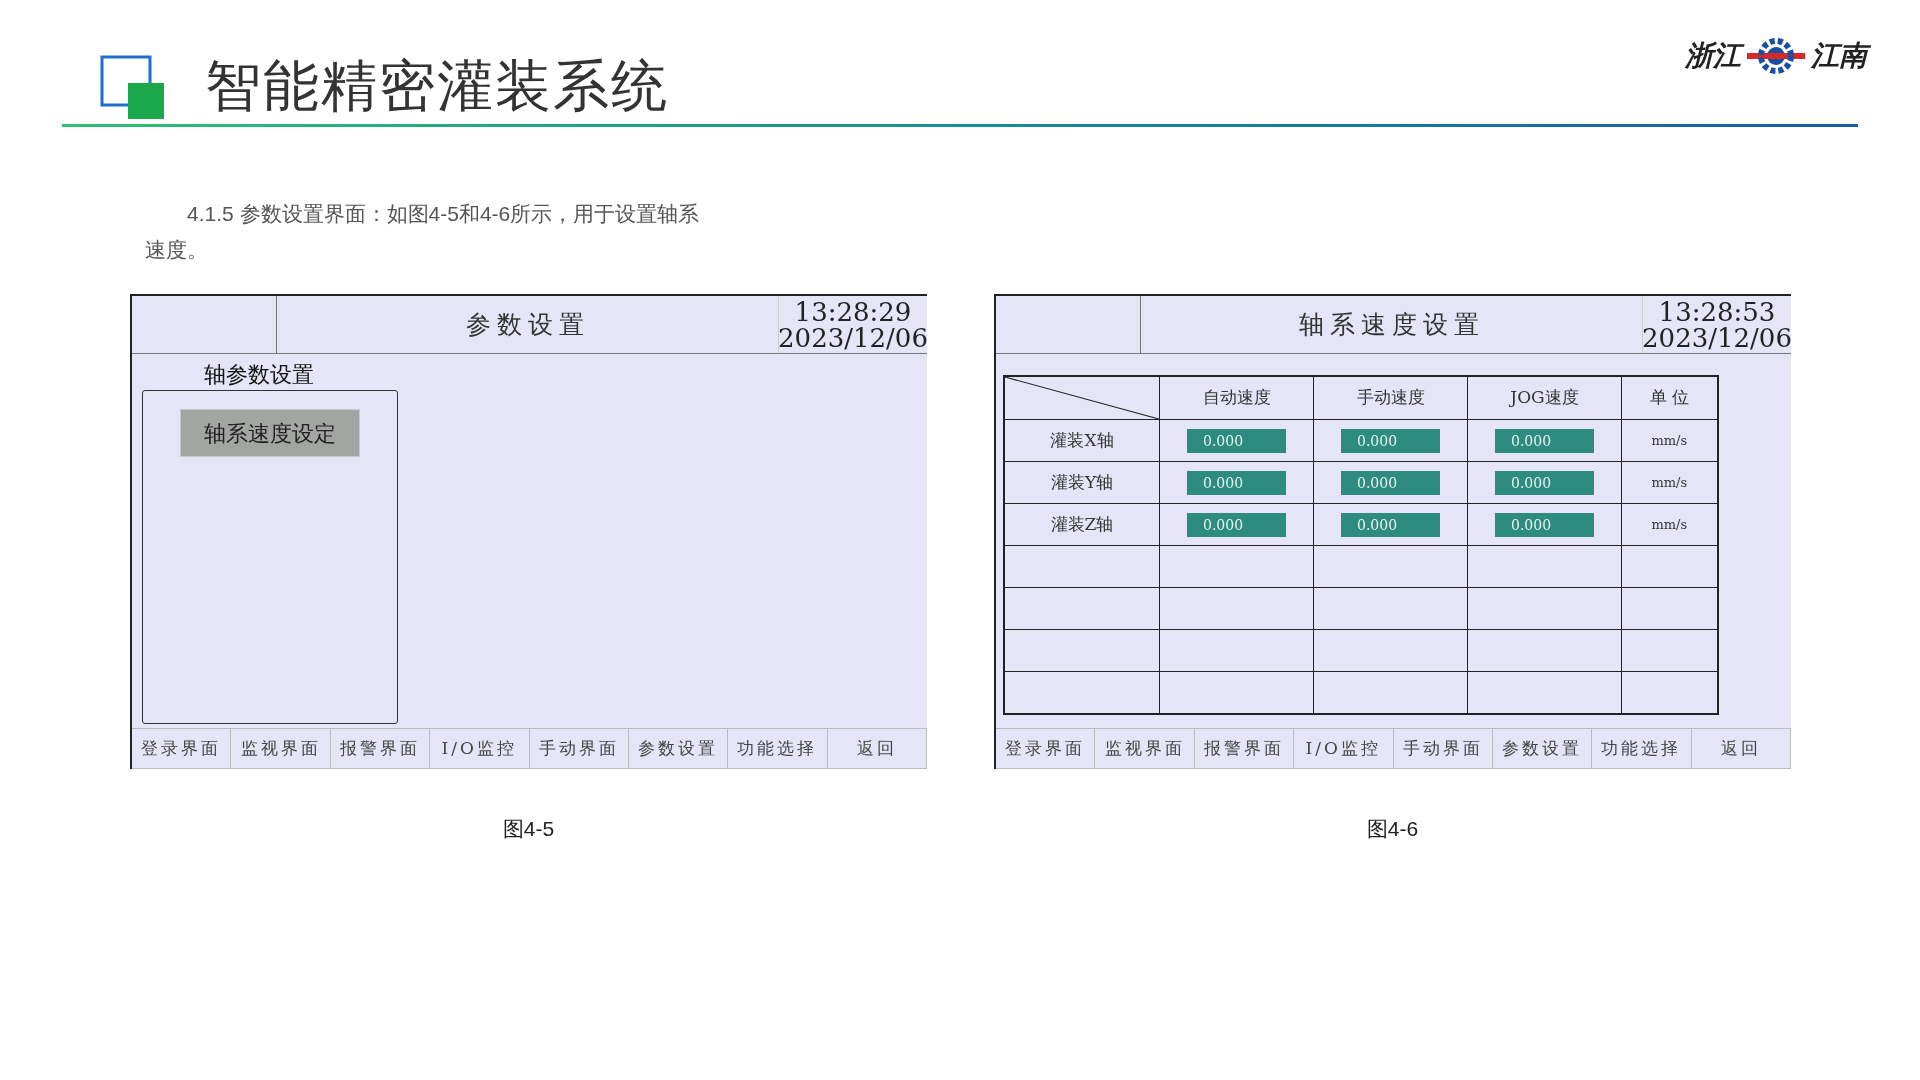 The height and width of the screenshot is (1080, 1920). I want to click on clock-time: 13:28:29, so click(853, 311).